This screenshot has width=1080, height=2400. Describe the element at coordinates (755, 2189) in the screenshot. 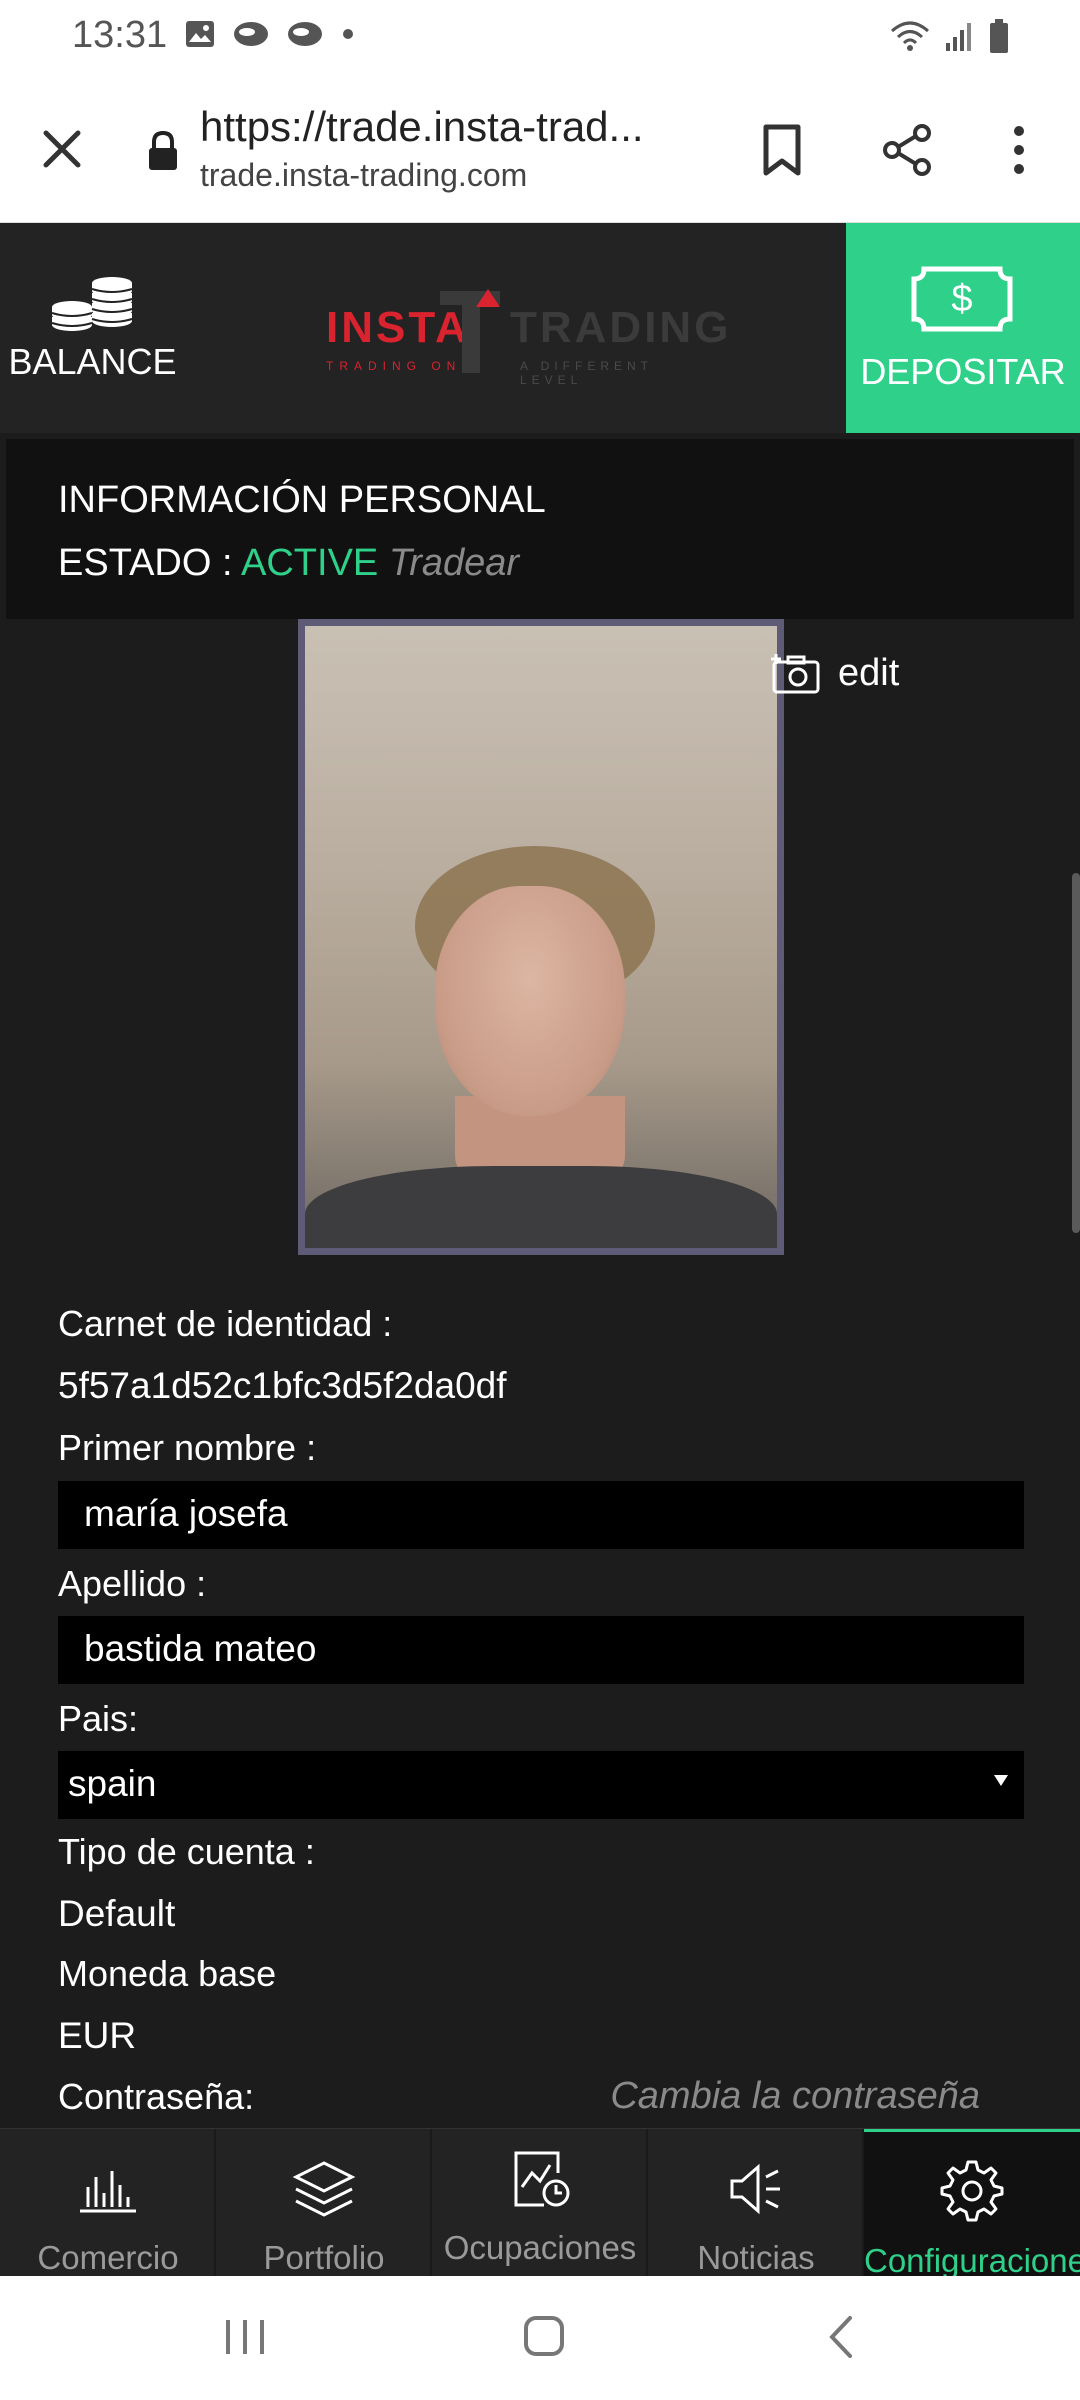

I see `megaphone-icon` at that location.